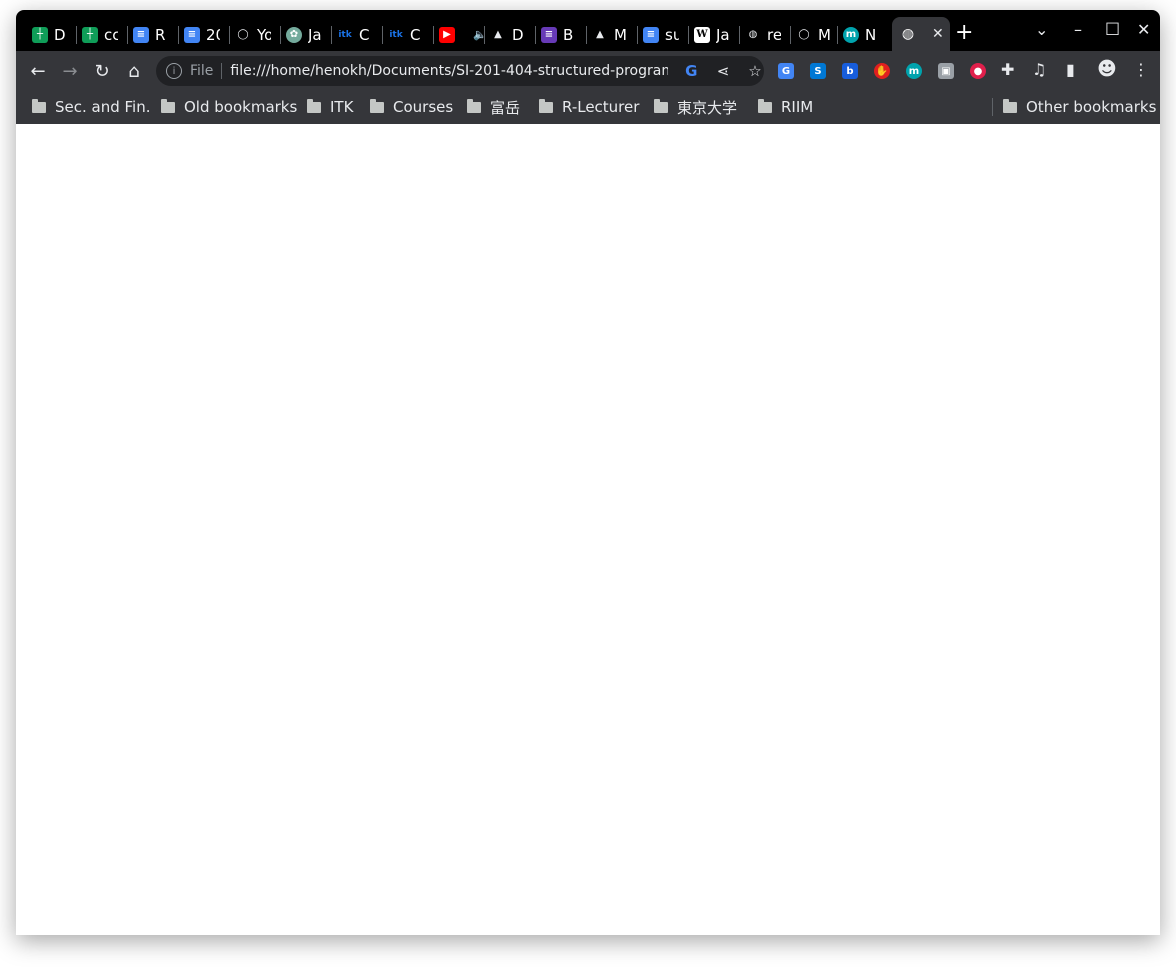 This screenshot has width=1176, height=967. I want to click on close-window-button: ✕, so click(1143, 29).